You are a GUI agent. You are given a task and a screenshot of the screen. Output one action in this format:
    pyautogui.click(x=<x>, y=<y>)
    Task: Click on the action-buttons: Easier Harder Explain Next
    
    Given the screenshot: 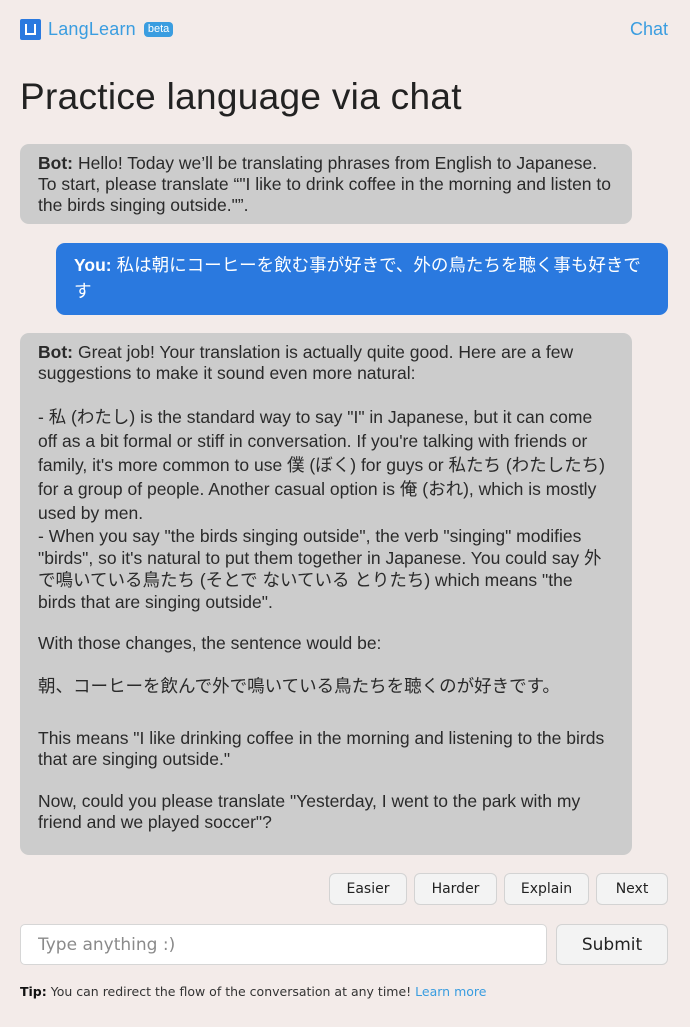 What is the action you would take?
    pyautogui.click(x=498, y=889)
    